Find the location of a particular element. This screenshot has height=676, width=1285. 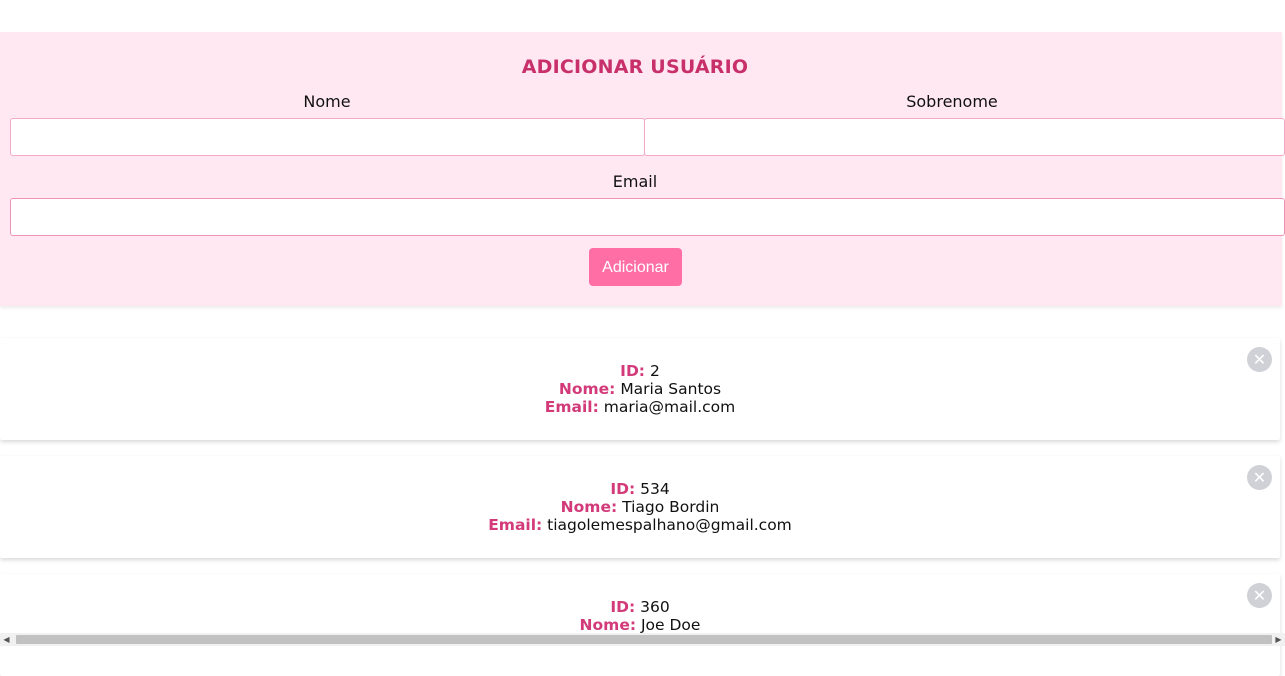

horizontal-scrollbar: ◀ ▶ is located at coordinates (642, 639).